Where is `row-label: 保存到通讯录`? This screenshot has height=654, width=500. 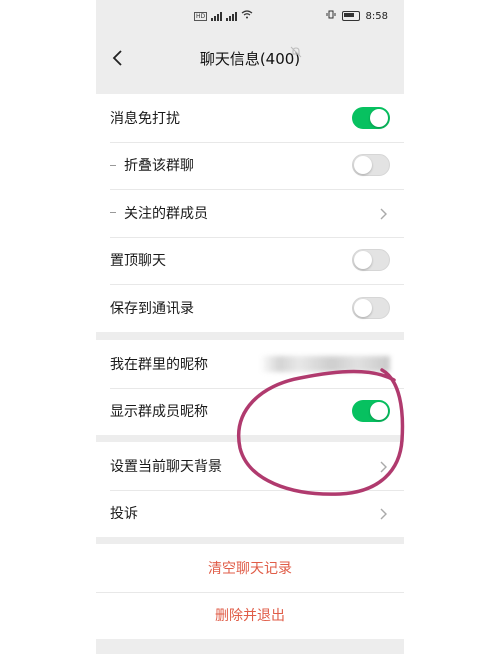
row-label: 保存到通讯录 is located at coordinates (152, 308).